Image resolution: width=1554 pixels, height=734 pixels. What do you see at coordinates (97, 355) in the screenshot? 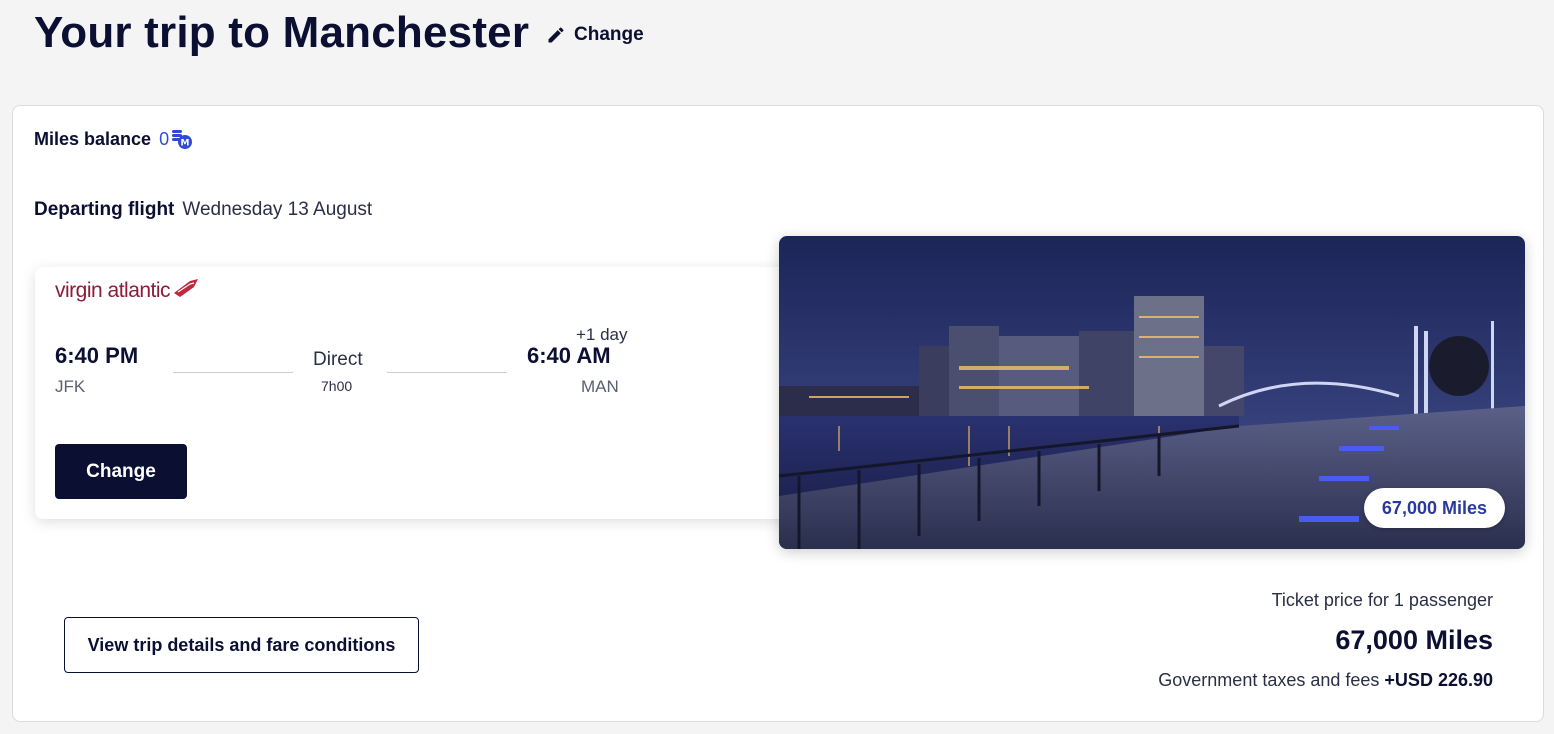
I see `departure-time: 6:40 PM` at bounding box center [97, 355].